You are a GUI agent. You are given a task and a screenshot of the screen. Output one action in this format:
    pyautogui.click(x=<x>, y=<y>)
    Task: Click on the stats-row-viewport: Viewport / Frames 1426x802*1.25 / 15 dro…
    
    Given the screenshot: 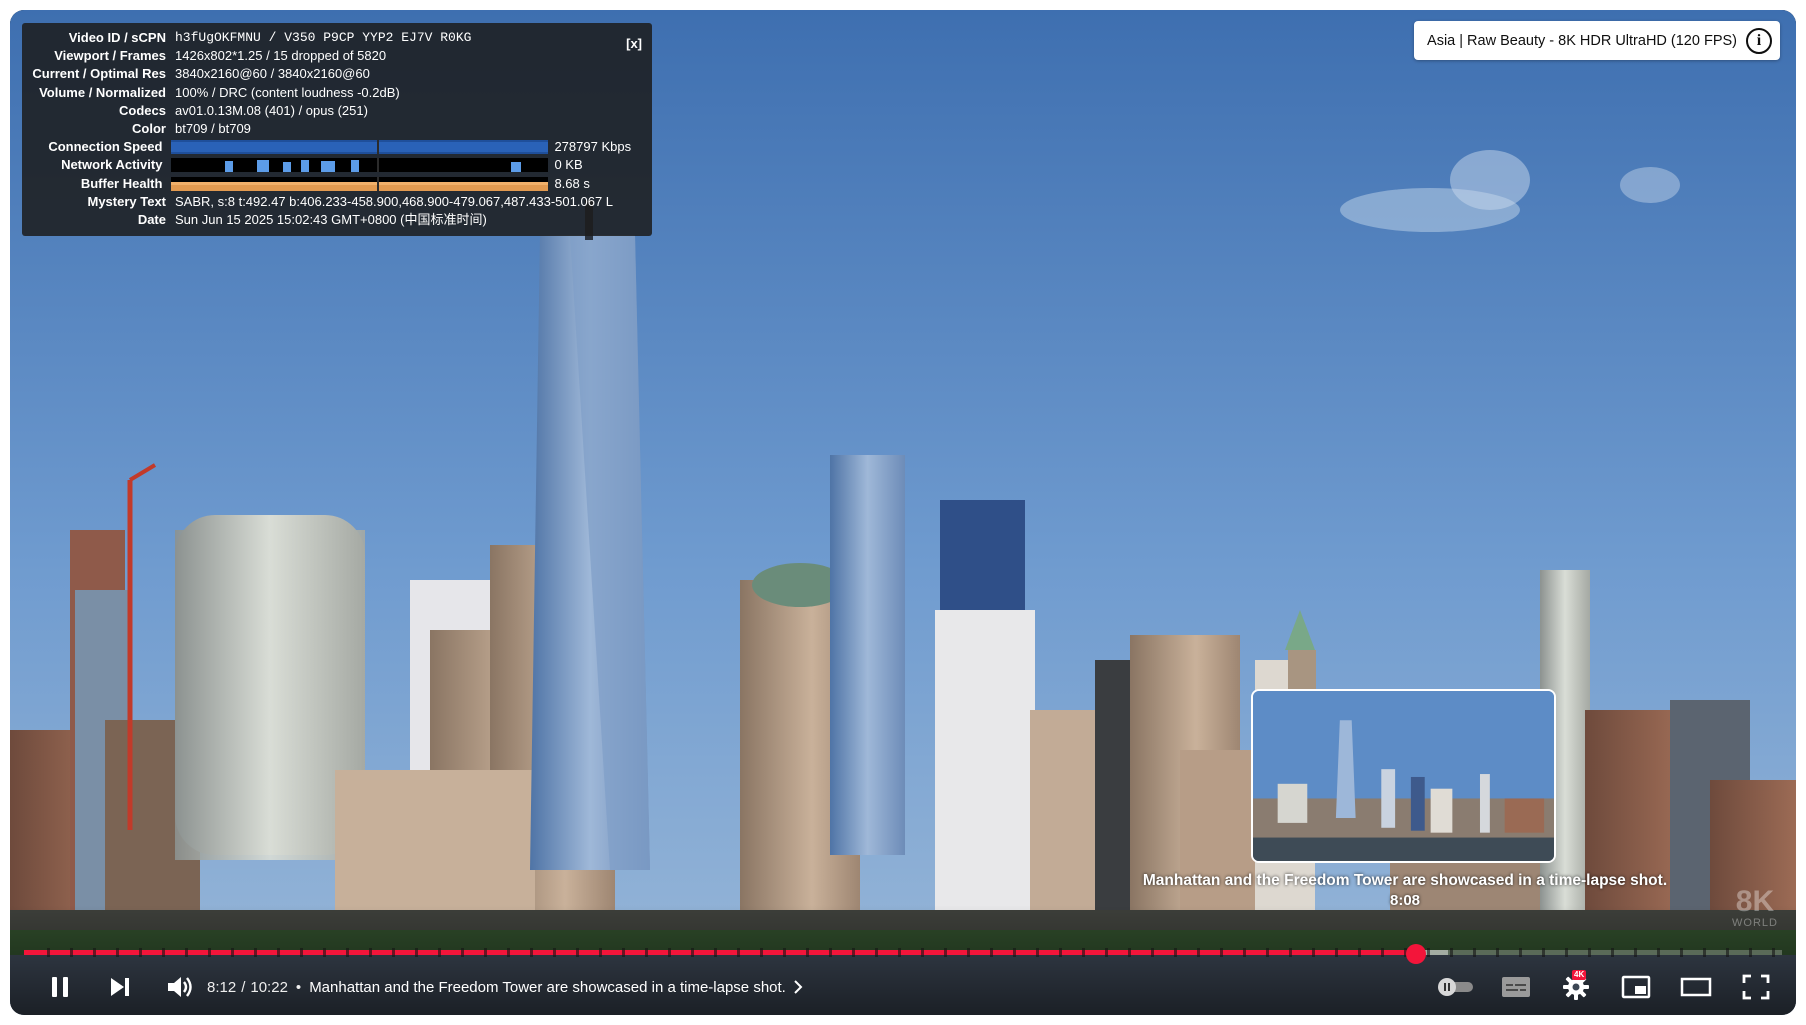 What is the action you would take?
    pyautogui.click(x=337, y=56)
    